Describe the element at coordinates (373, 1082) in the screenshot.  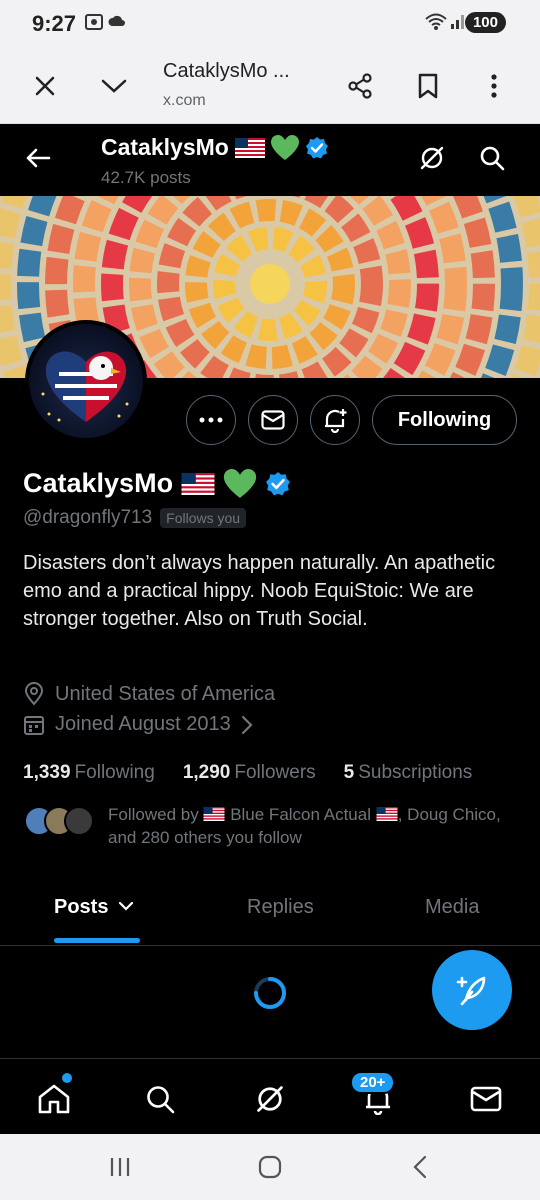
I see `notifications-badge: 20+` at that location.